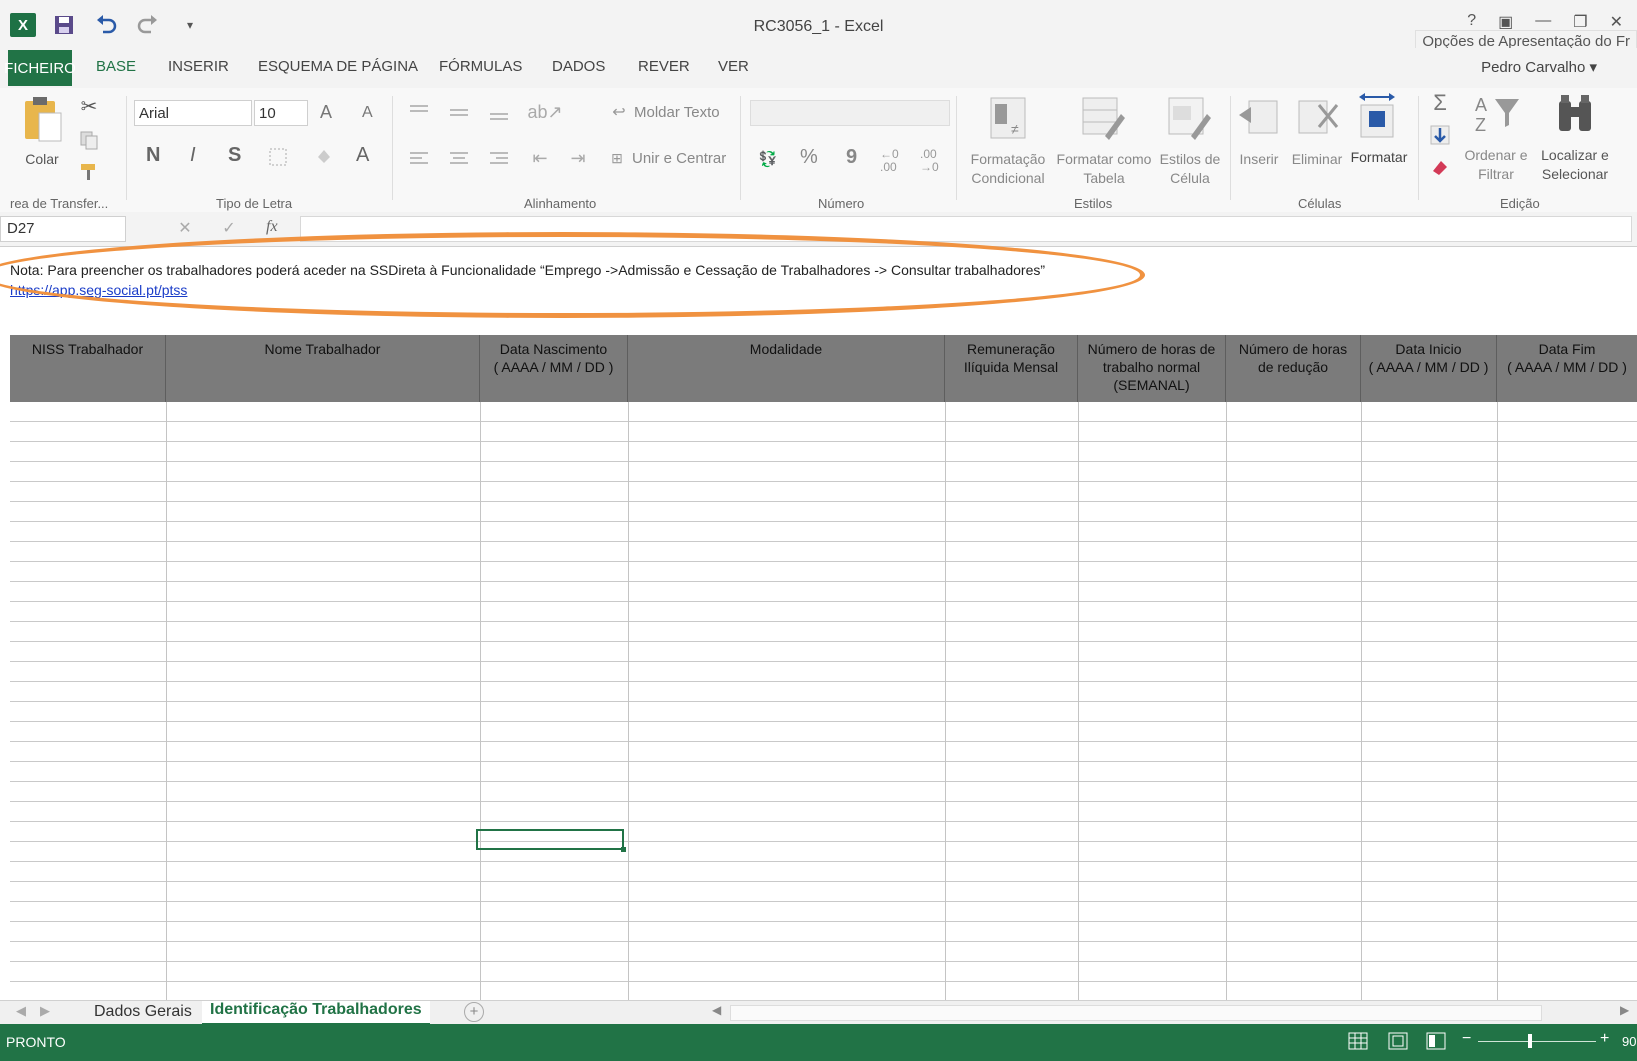 This screenshot has height=1061, width=1637. What do you see at coordinates (198, 66) in the screenshot?
I see `tab-insert: INSERIR` at bounding box center [198, 66].